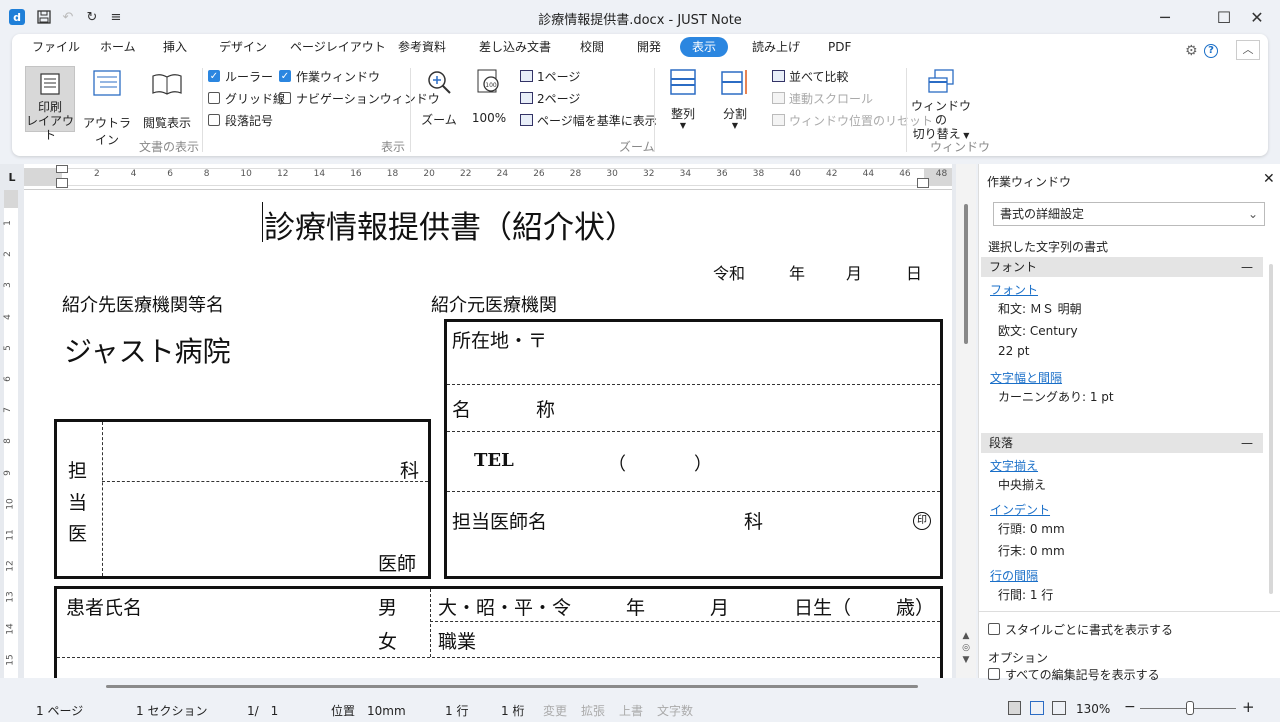  Describe the element at coordinates (262, 710) in the screenshot. I see `status-page-count: 1/ 1` at that location.